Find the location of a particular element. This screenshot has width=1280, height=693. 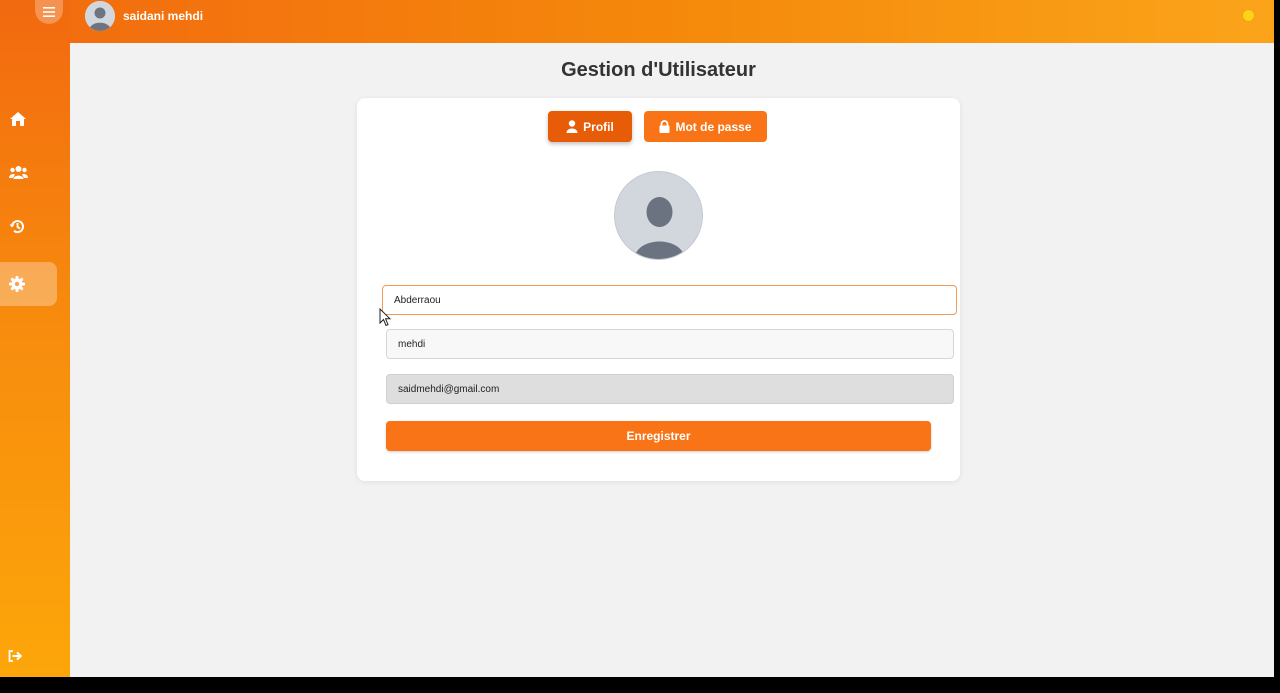

avatar is located at coordinates (100, 16).